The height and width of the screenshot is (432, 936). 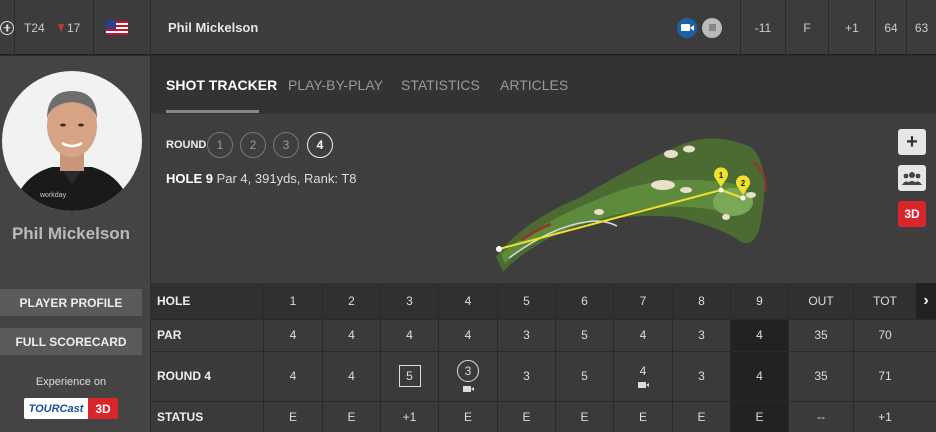 What do you see at coordinates (468, 27) in the screenshot?
I see `scoreboard-row: T24 17 Phil Mickelson -11 F +1 64 63` at bounding box center [468, 27].